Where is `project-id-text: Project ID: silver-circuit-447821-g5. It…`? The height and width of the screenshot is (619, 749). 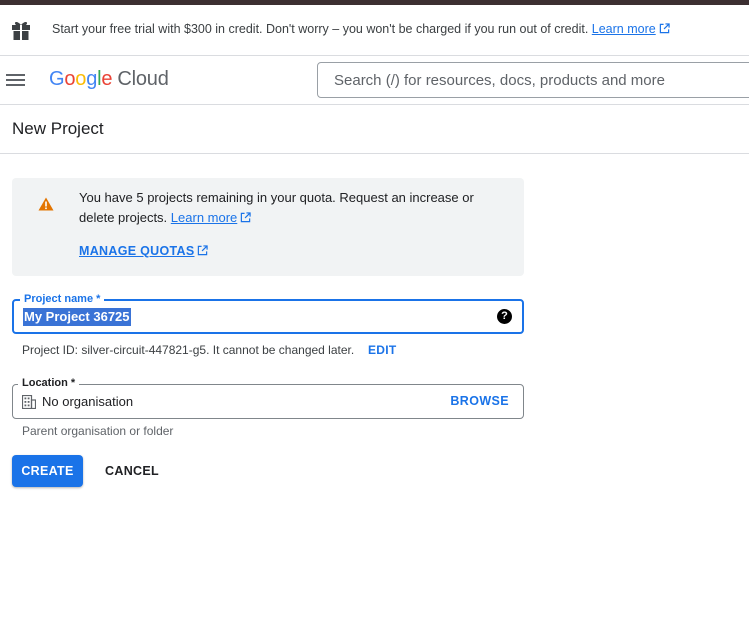 project-id-text: Project ID: silver-circuit-447821-g5. It… is located at coordinates (188, 350).